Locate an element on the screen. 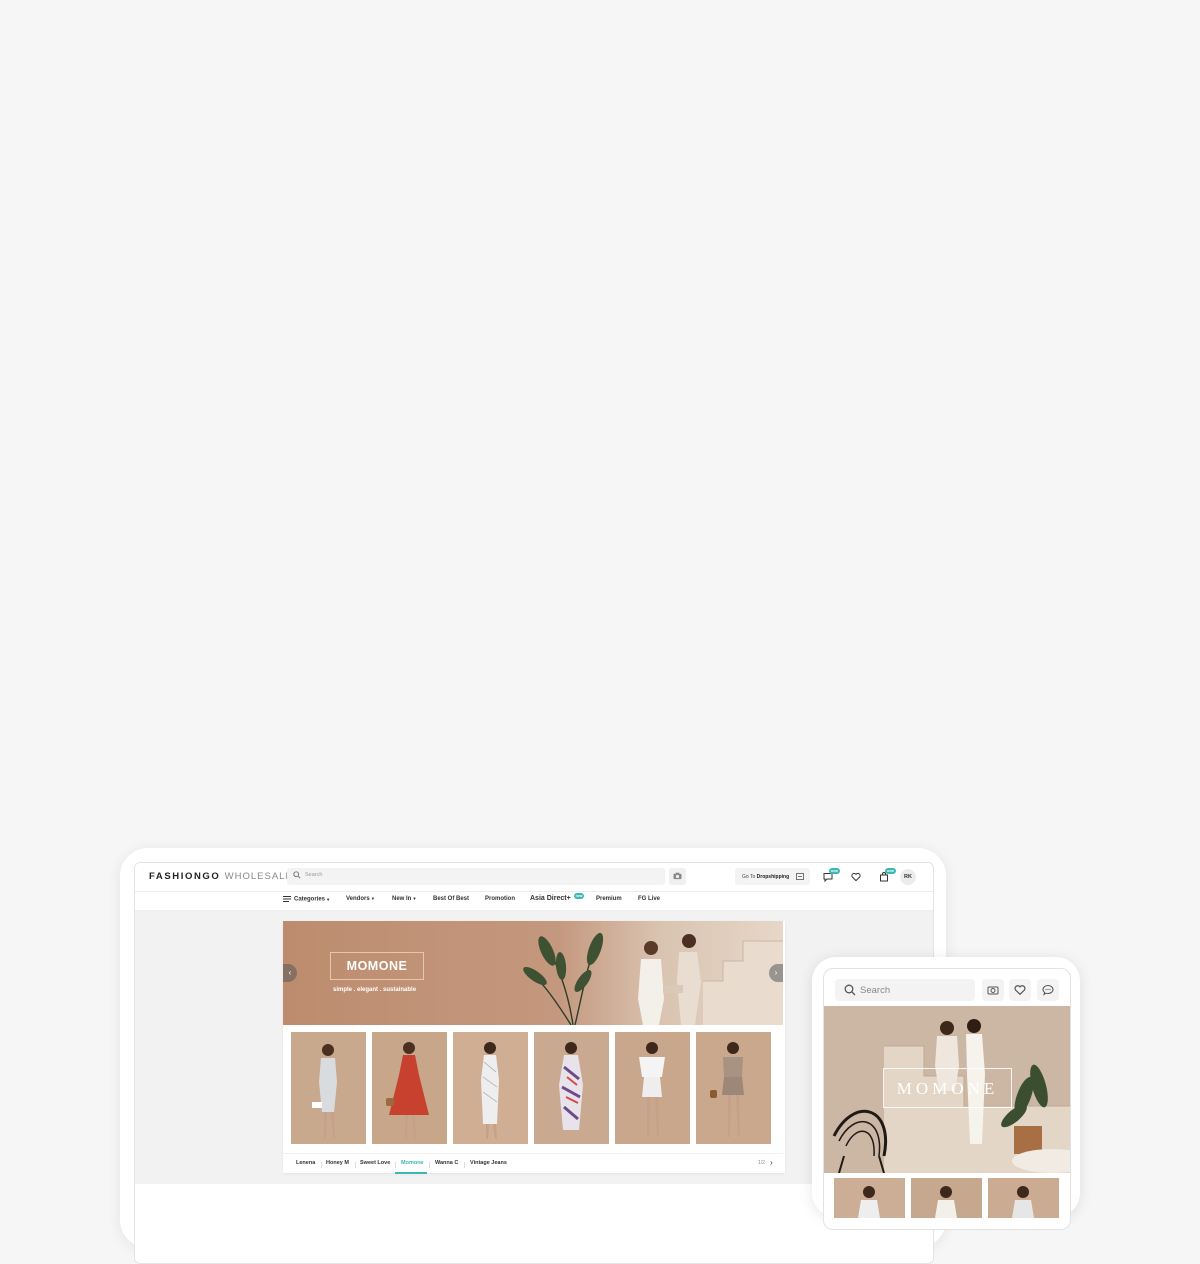 The height and width of the screenshot is (1264, 1200). dropshipping-button: Go To Dropshipping is located at coordinates (772, 876).